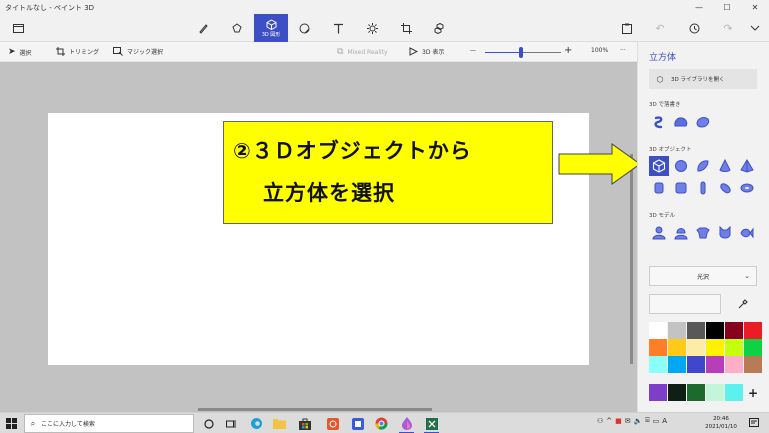 This screenshot has width=769, height=433. I want to click on instruction-line-2: 立方体を選択, so click(329, 193).